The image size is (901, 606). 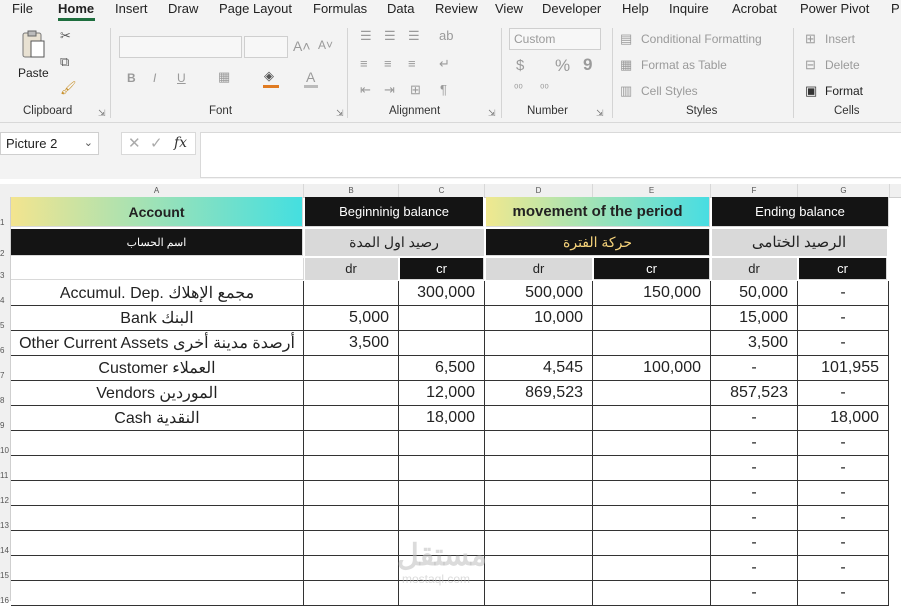 What do you see at coordinates (394, 212) in the screenshot?
I see `header-beginning-balance: Beginninig balance` at bounding box center [394, 212].